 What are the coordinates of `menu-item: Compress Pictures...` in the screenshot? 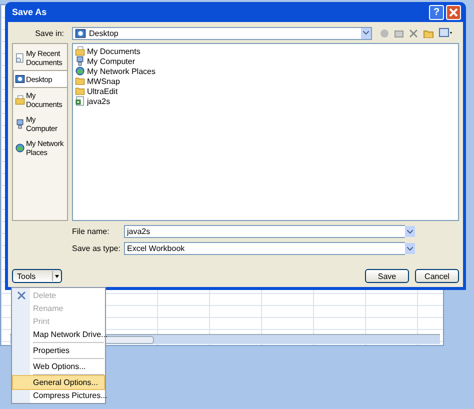 It's located at (58, 395).